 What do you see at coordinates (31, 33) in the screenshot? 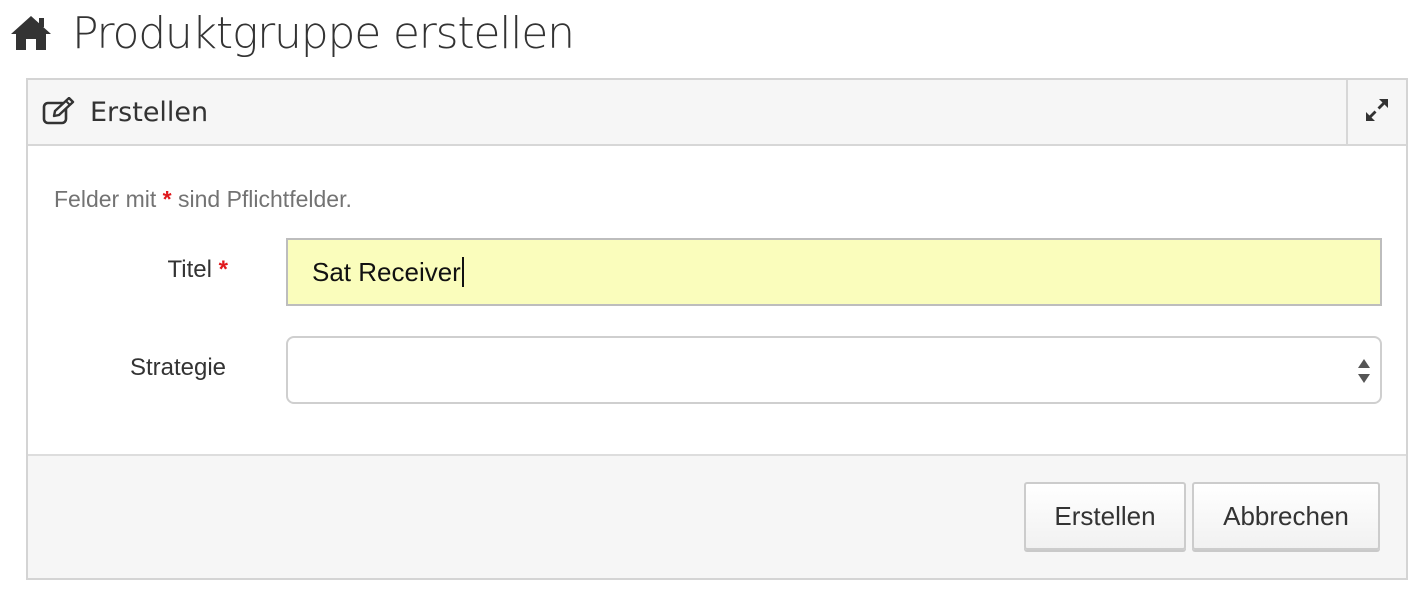
I see `home-icon` at bounding box center [31, 33].